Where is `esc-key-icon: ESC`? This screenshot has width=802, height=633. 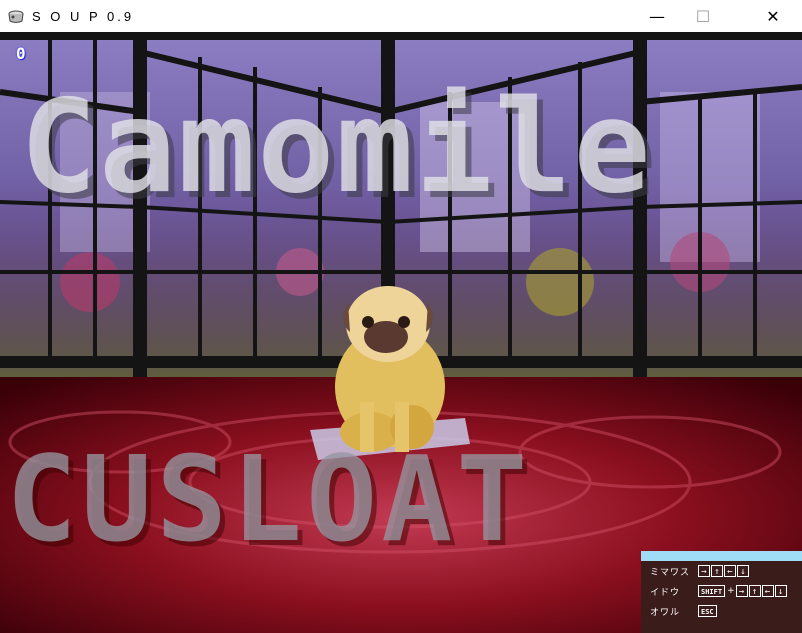 esc-key-icon: ESC is located at coordinates (707, 611).